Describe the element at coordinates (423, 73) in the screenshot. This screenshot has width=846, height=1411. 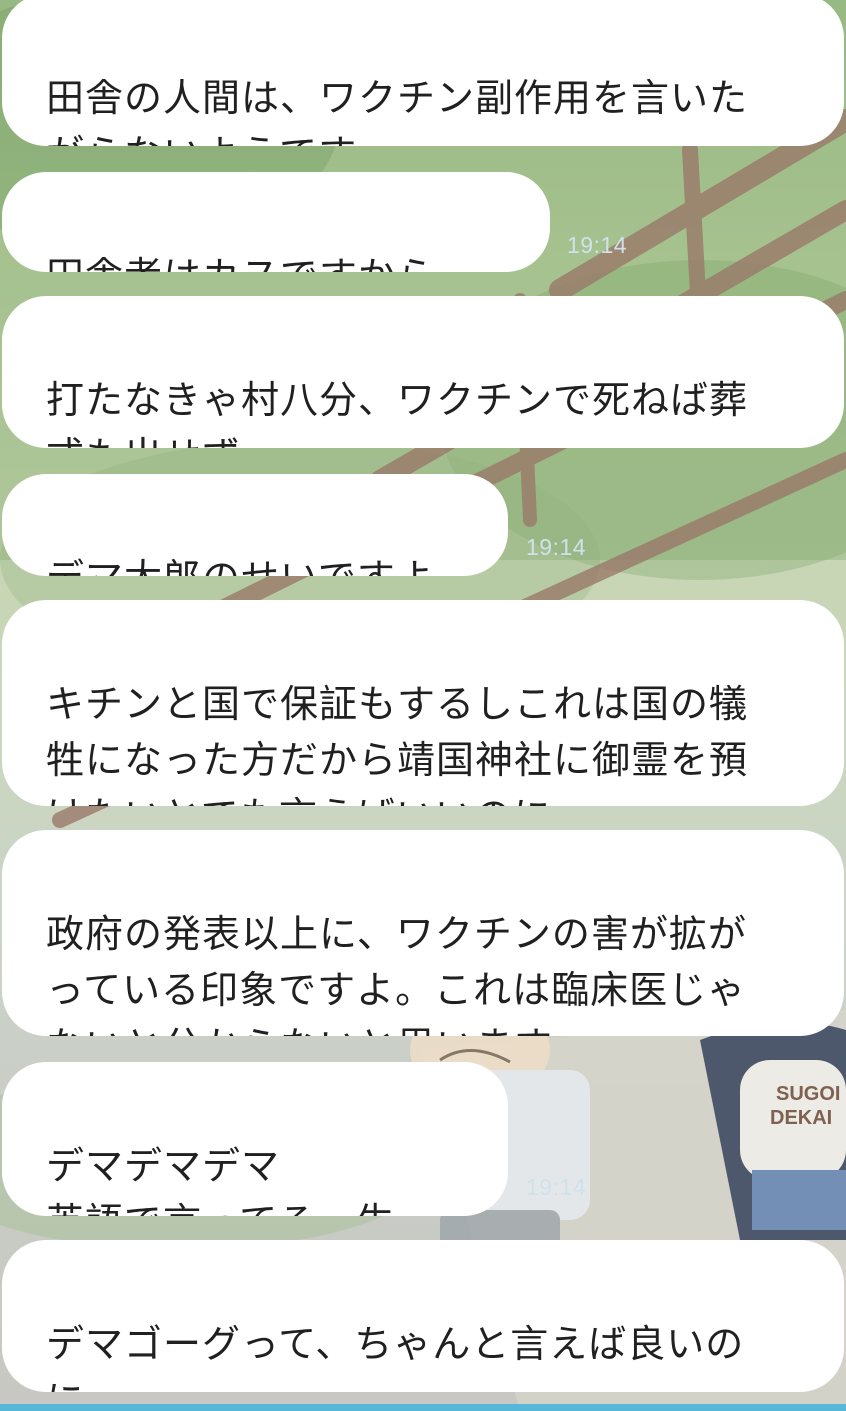
I see `message-bubble: 田舎の人間は、ワクチン副作用を言いた がらないようです。` at that location.